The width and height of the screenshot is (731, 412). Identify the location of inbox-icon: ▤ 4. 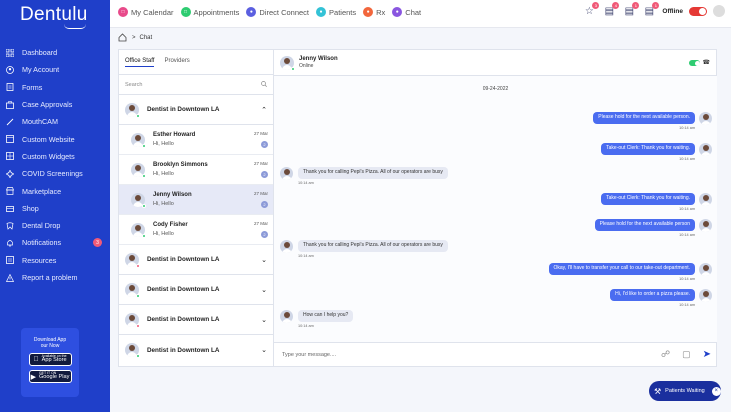
(611, 10).